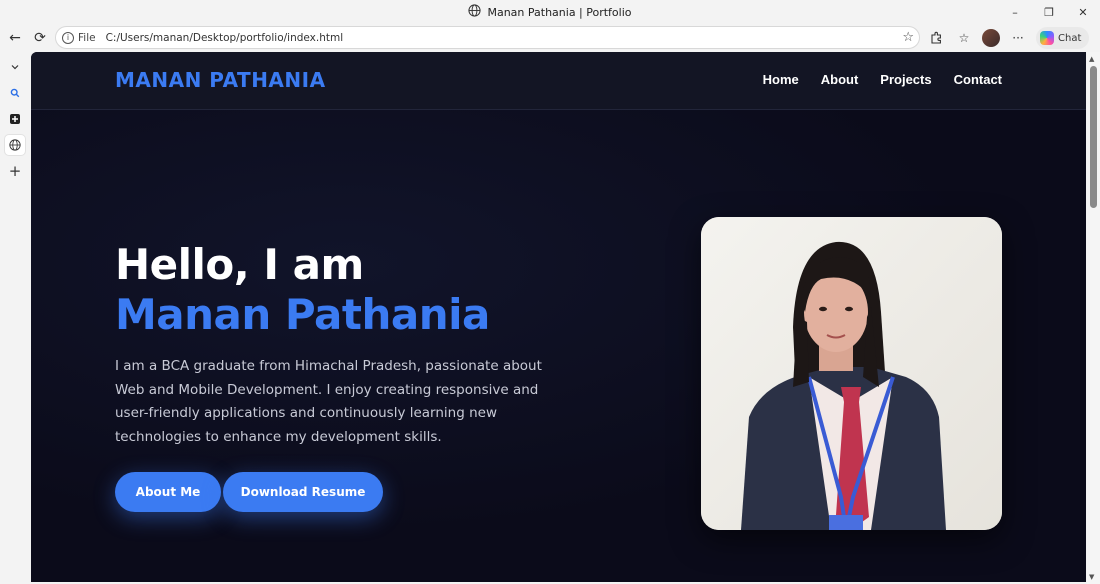 The width and height of the screenshot is (1100, 584). Describe the element at coordinates (15, 67) in the screenshot. I see `sidebar-chevron-down-icon` at that location.